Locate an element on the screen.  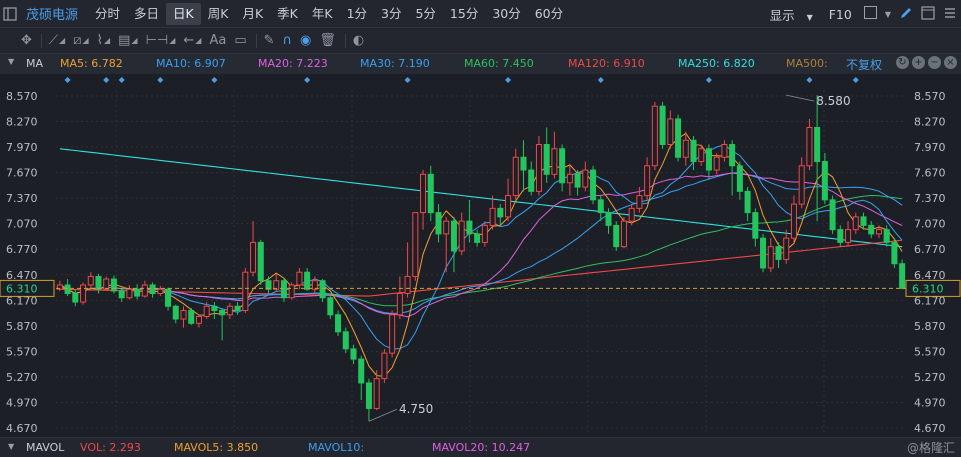
period-tab-8: 3分 is located at coordinates (391, 14).